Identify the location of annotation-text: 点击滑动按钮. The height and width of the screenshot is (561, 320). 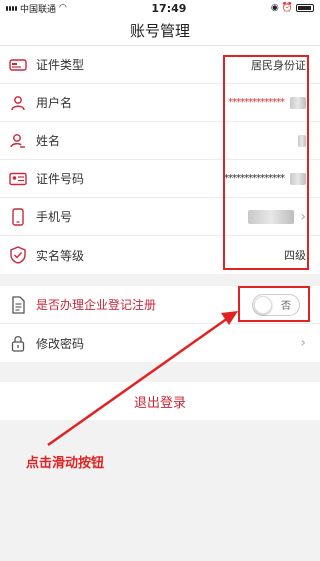
(65, 463).